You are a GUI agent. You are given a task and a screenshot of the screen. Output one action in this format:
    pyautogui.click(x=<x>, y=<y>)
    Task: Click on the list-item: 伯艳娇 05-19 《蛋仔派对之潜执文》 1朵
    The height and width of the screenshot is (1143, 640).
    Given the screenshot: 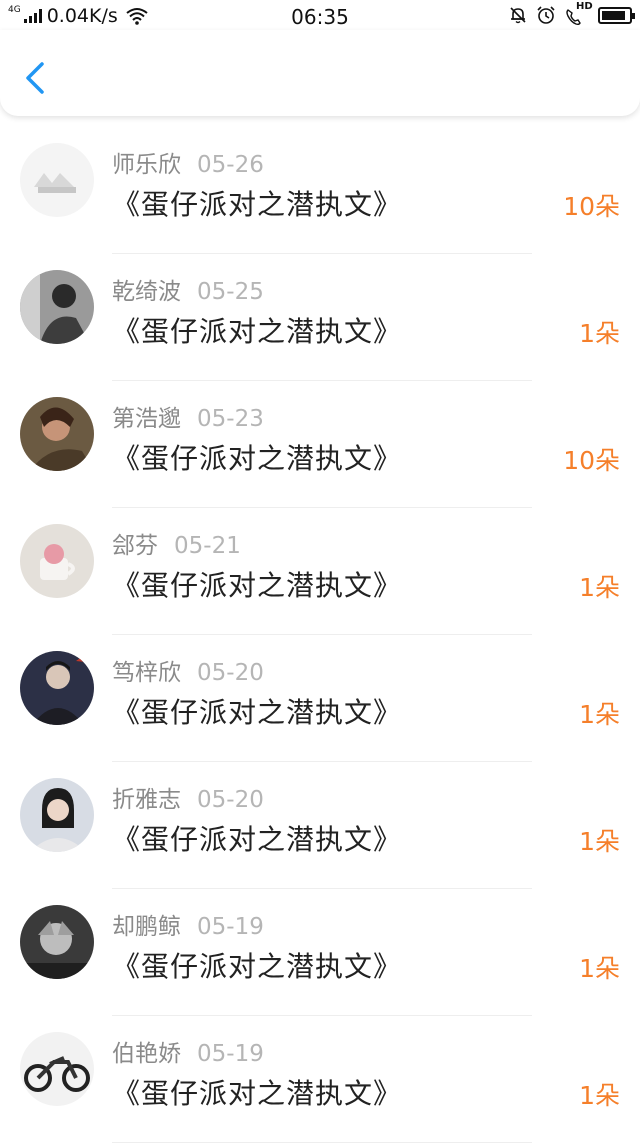 What is the action you would take?
    pyautogui.click(x=320, y=1079)
    